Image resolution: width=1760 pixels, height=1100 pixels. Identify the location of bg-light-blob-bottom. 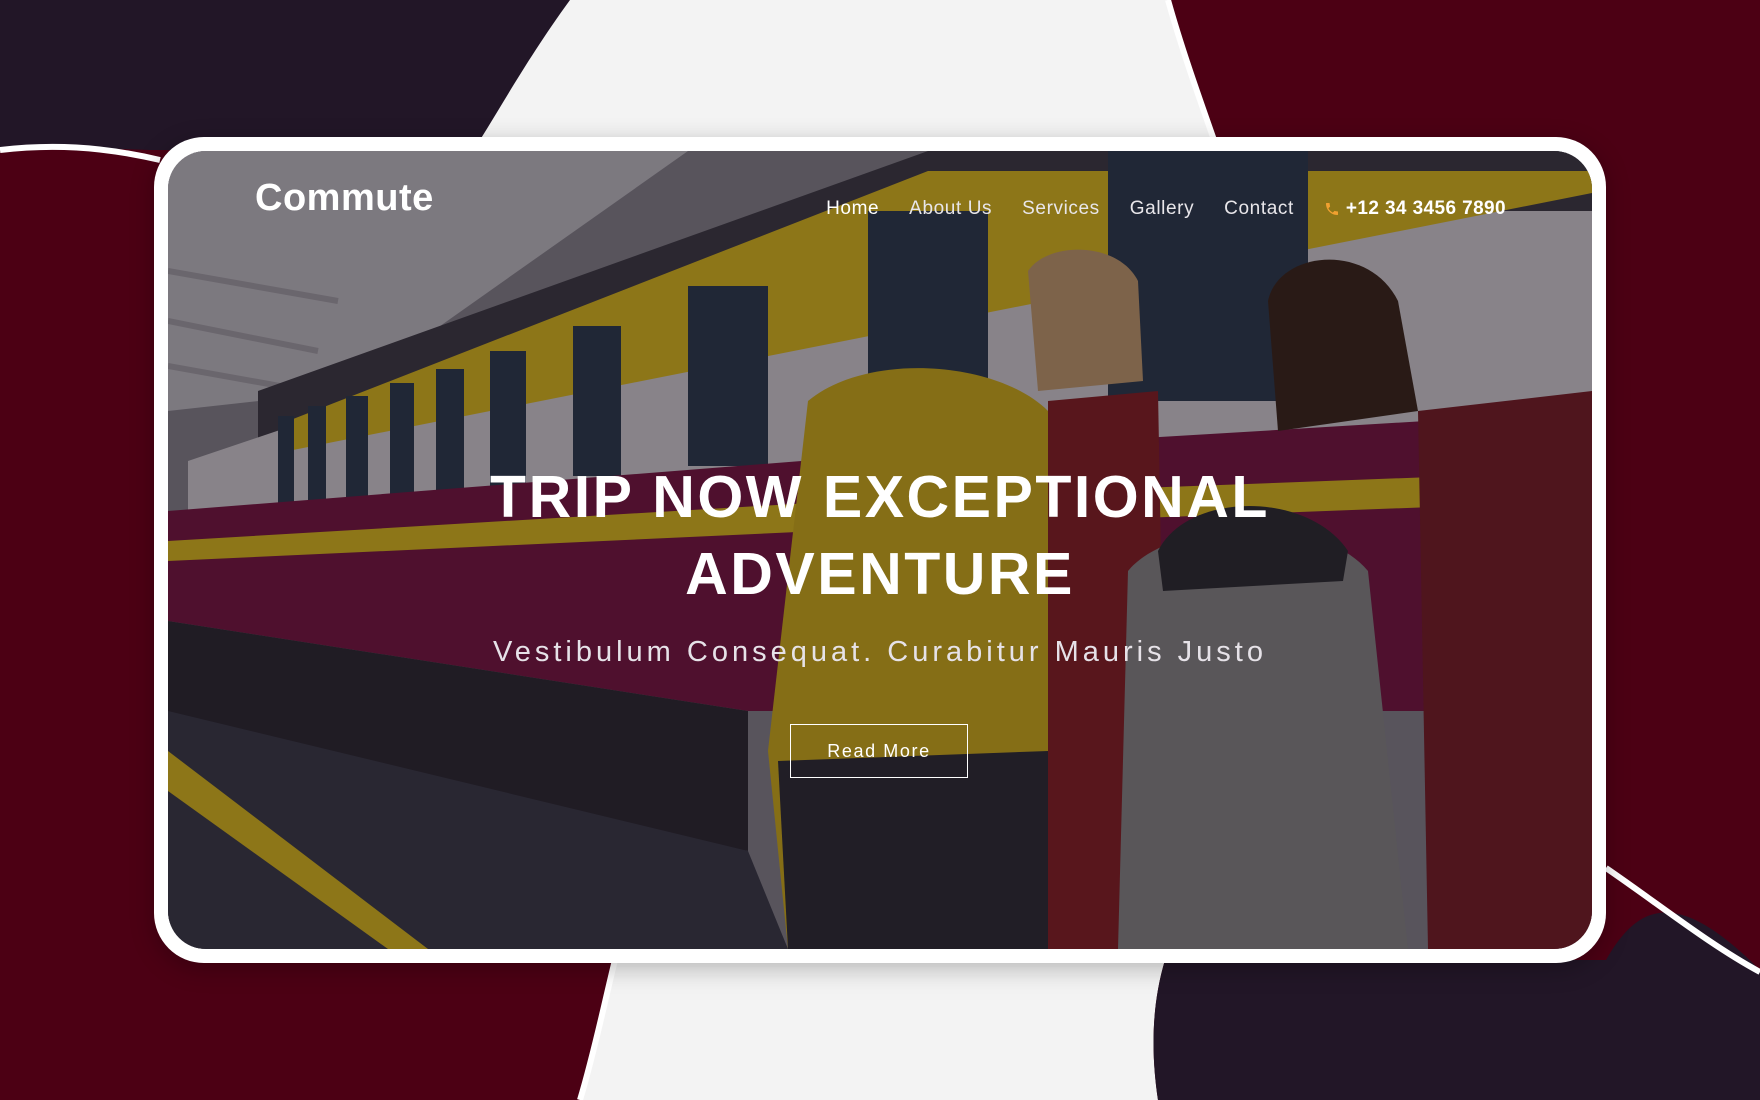
(872, 1030).